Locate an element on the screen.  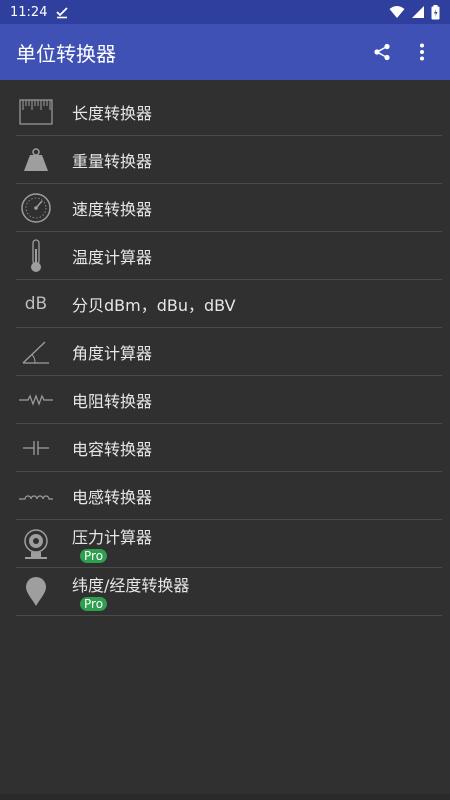
list-item-temperature: 温度计算器 is located at coordinates (229, 256).